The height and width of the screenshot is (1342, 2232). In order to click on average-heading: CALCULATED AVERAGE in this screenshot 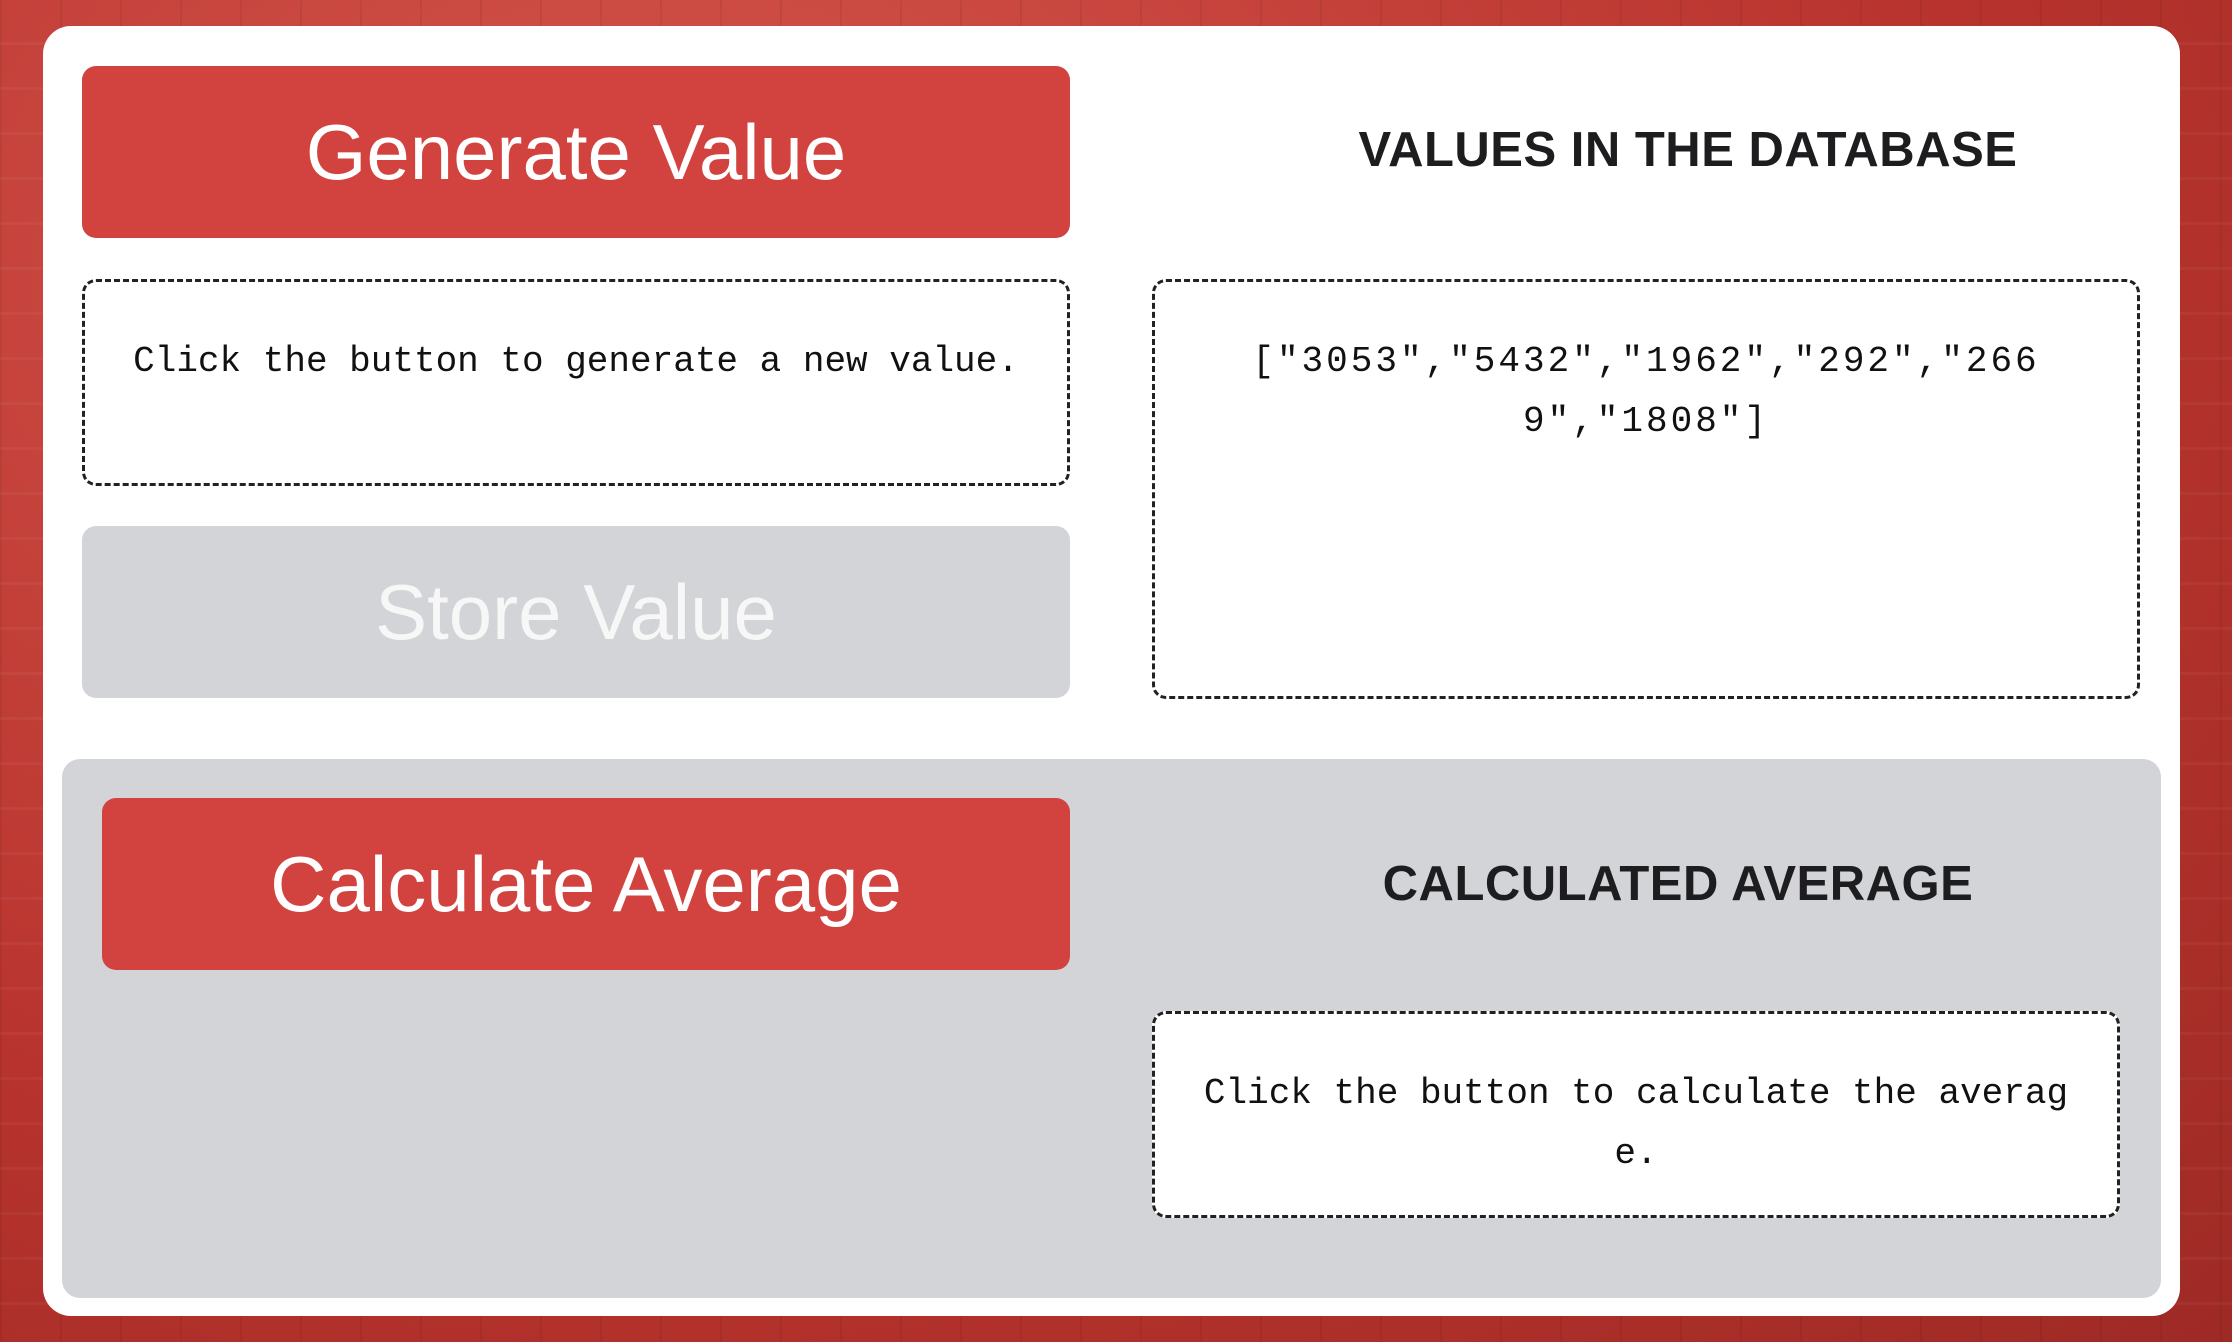, I will do `click(1678, 884)`.